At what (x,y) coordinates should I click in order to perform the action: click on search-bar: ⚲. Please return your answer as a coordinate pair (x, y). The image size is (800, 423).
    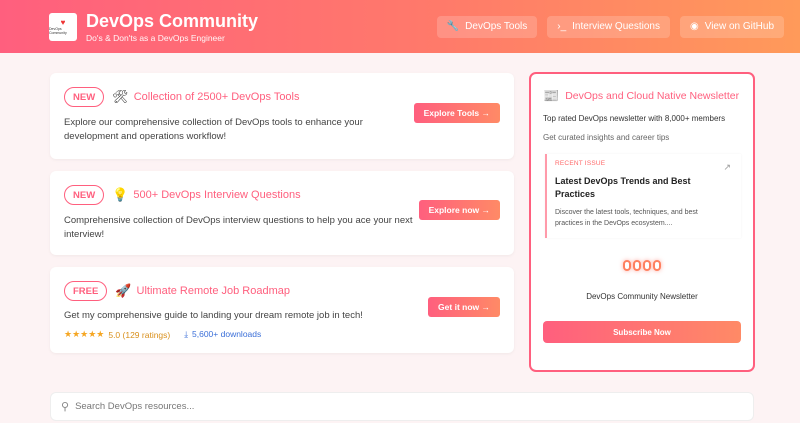
    Looking at the image, I should click on (402, 406).